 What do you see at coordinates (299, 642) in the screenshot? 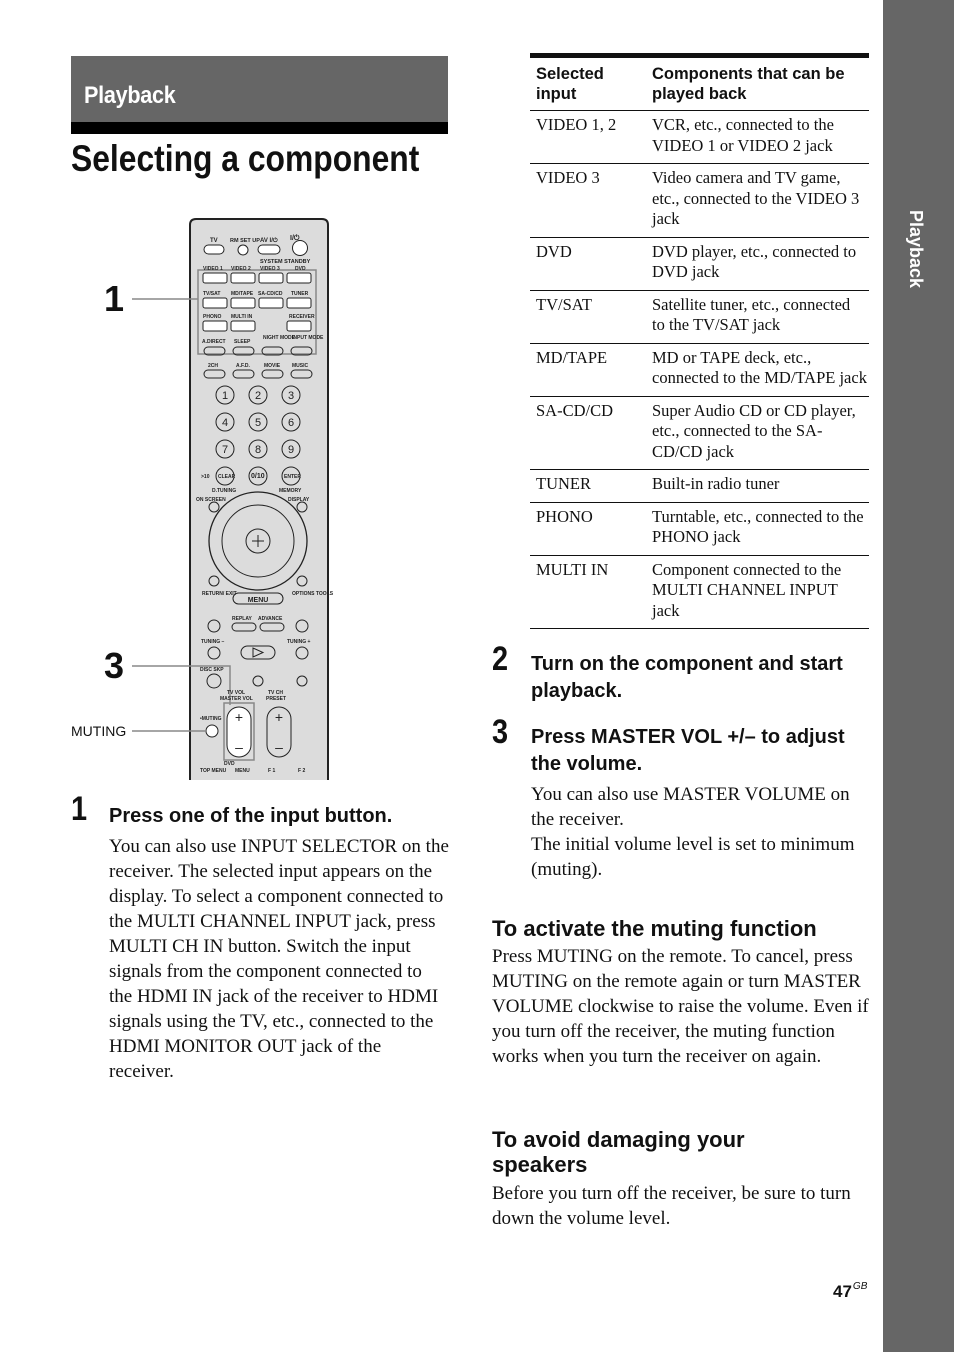
I see `svg-text: TUNING +` at bounding box center [299, 642].